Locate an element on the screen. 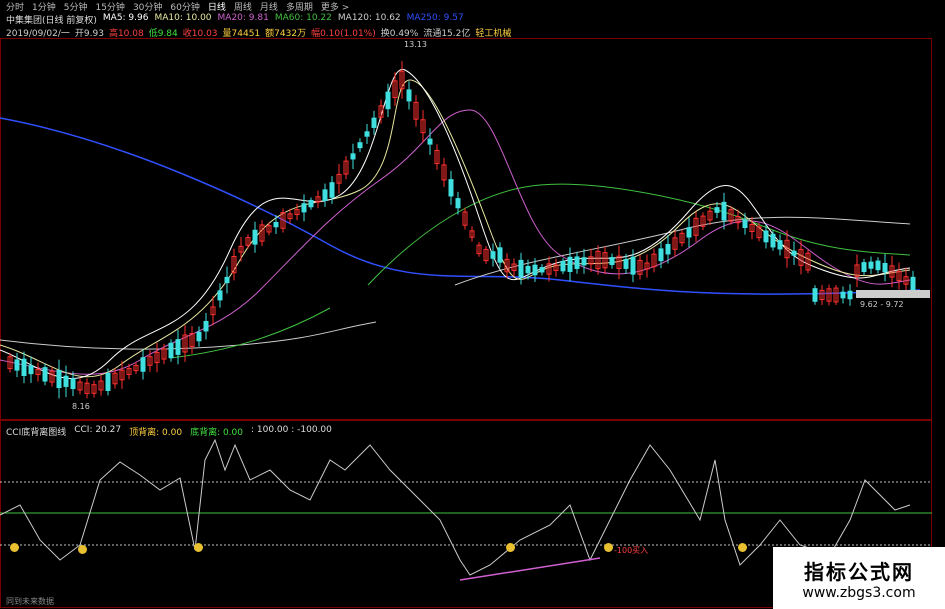  timeframe-tab: 15分钟 is located at coordinates (109, 6).